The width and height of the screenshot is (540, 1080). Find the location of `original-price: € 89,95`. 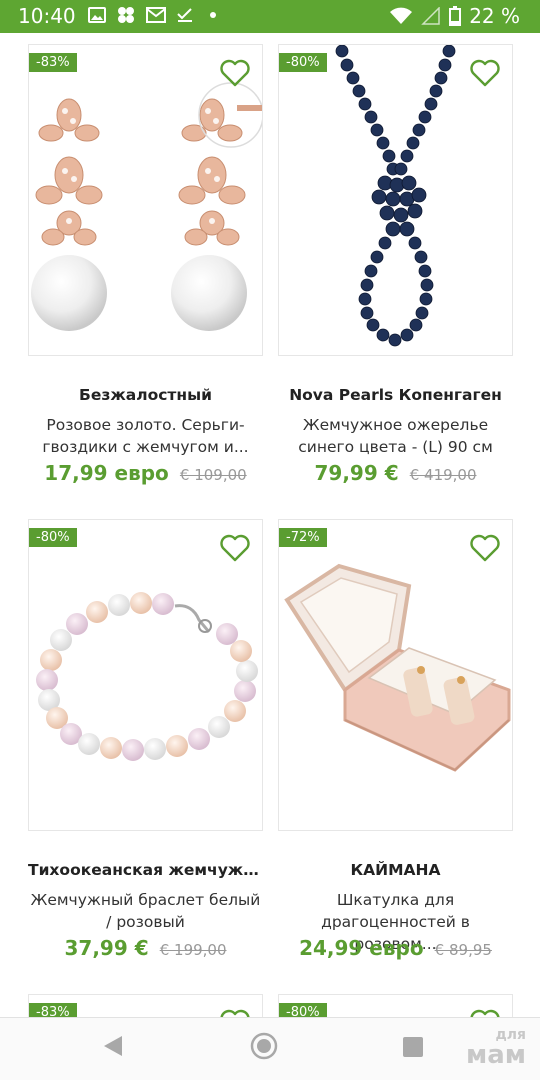

original-price: € 89,95 is located at coordinates (463, 950).